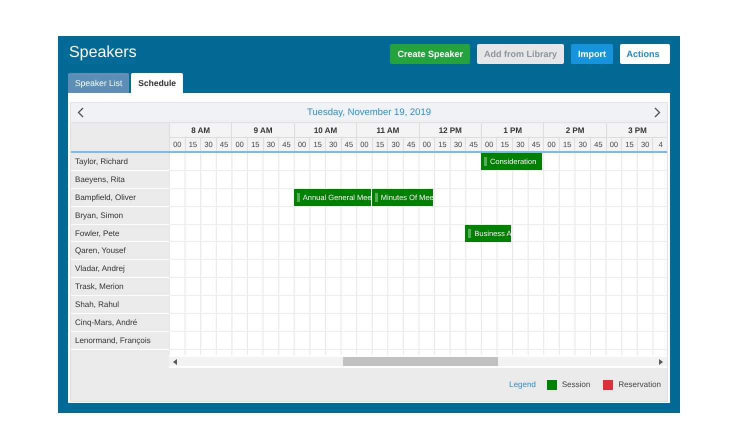  I want to click on tab: Schedule, so click(157, 83).